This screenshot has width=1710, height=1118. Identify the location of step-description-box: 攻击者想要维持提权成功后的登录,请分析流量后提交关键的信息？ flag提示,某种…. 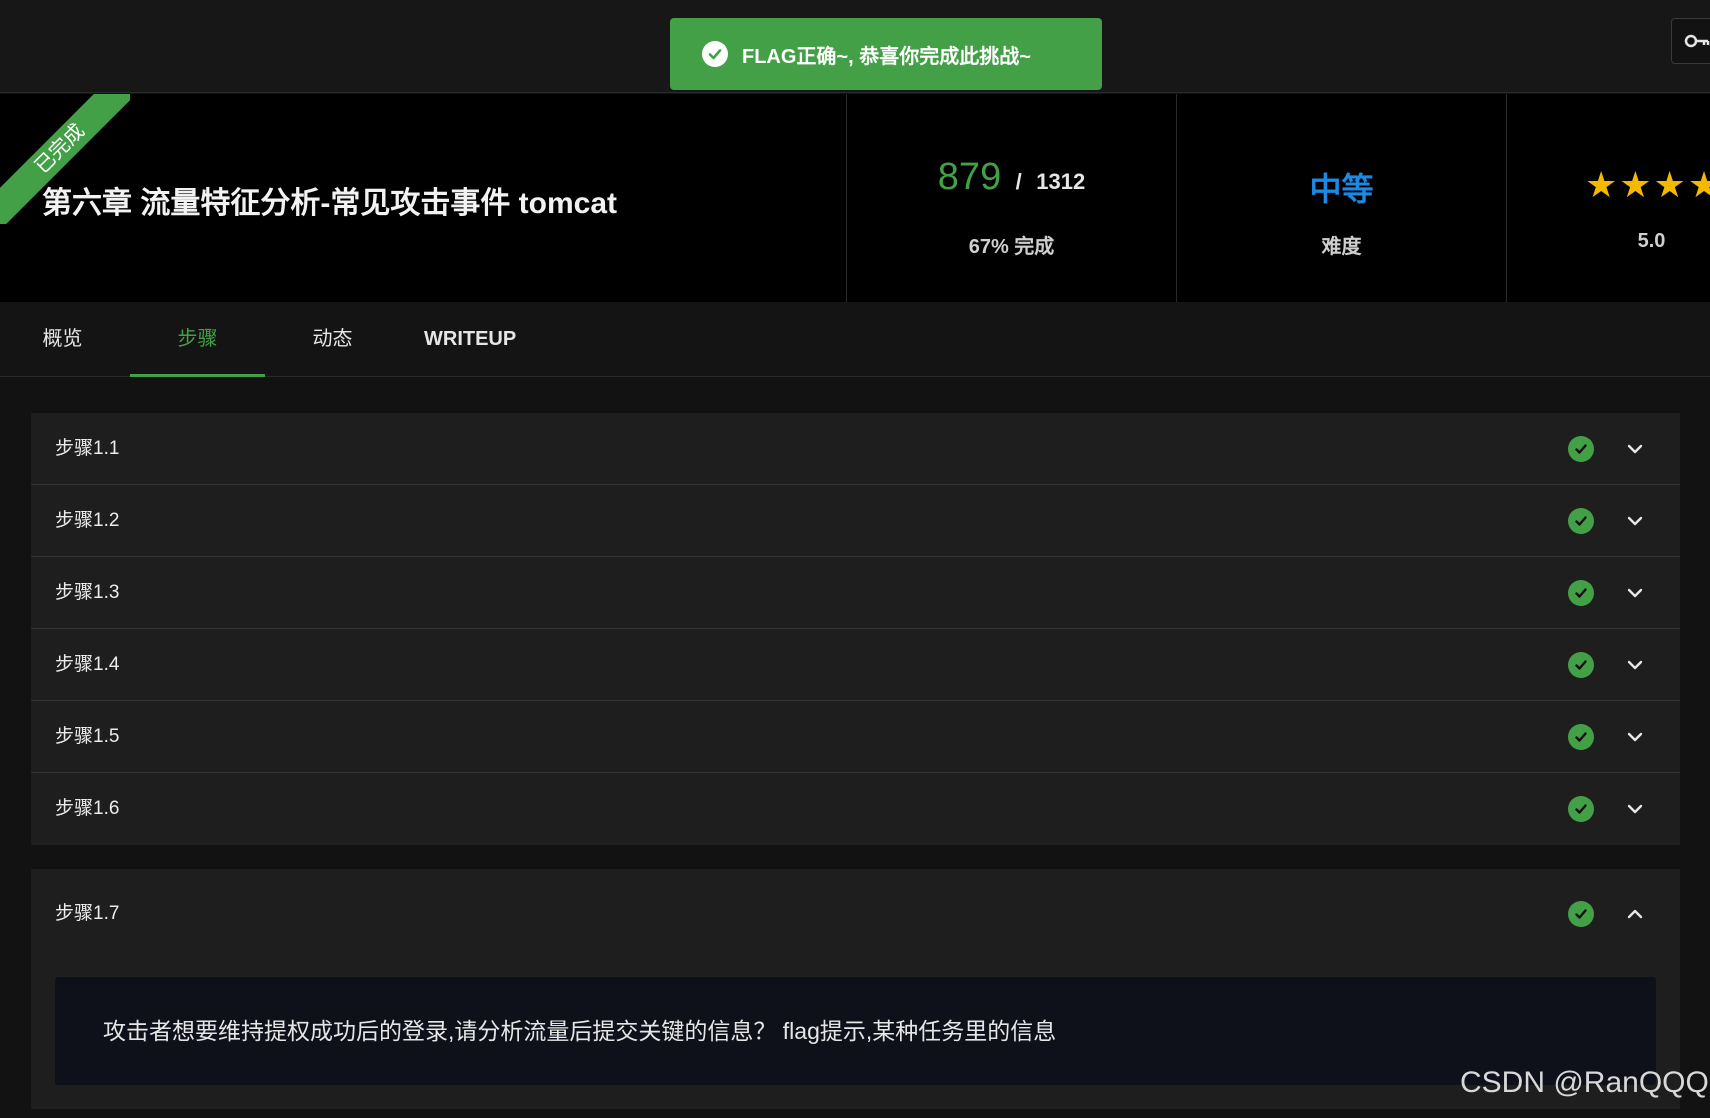
(855, 1031).